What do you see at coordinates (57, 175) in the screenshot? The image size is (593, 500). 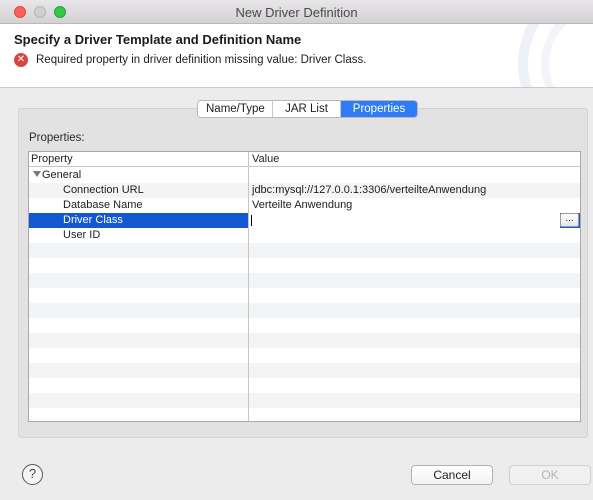 I see `group-label: General` at bounding box center [57, 175].